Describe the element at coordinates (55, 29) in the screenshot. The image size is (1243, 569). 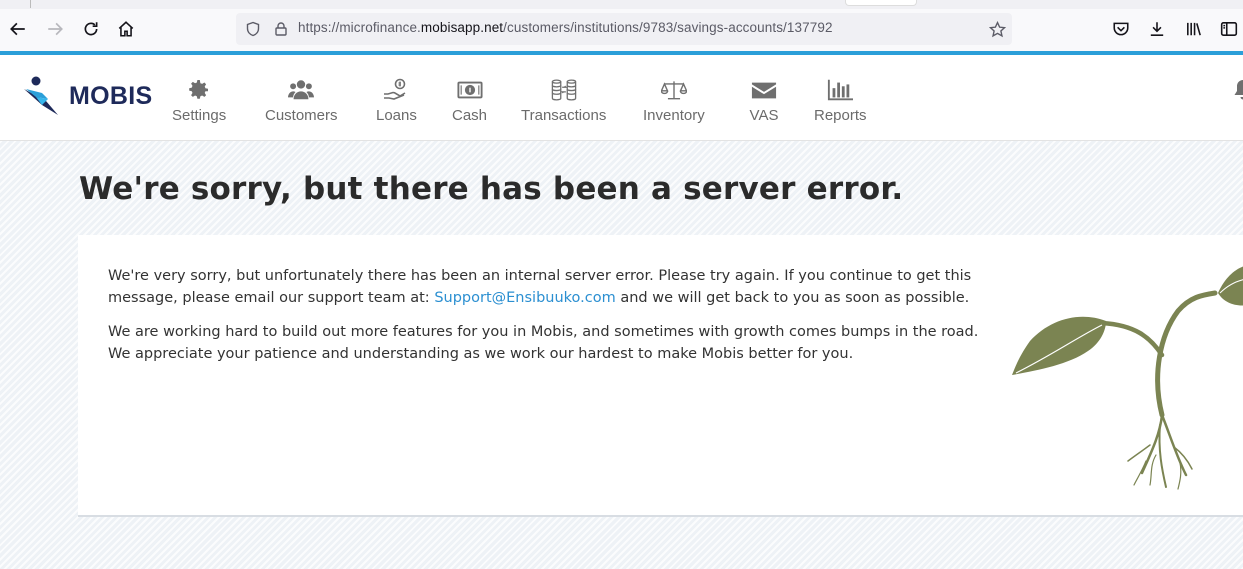
I see `forward-icon` at that location.